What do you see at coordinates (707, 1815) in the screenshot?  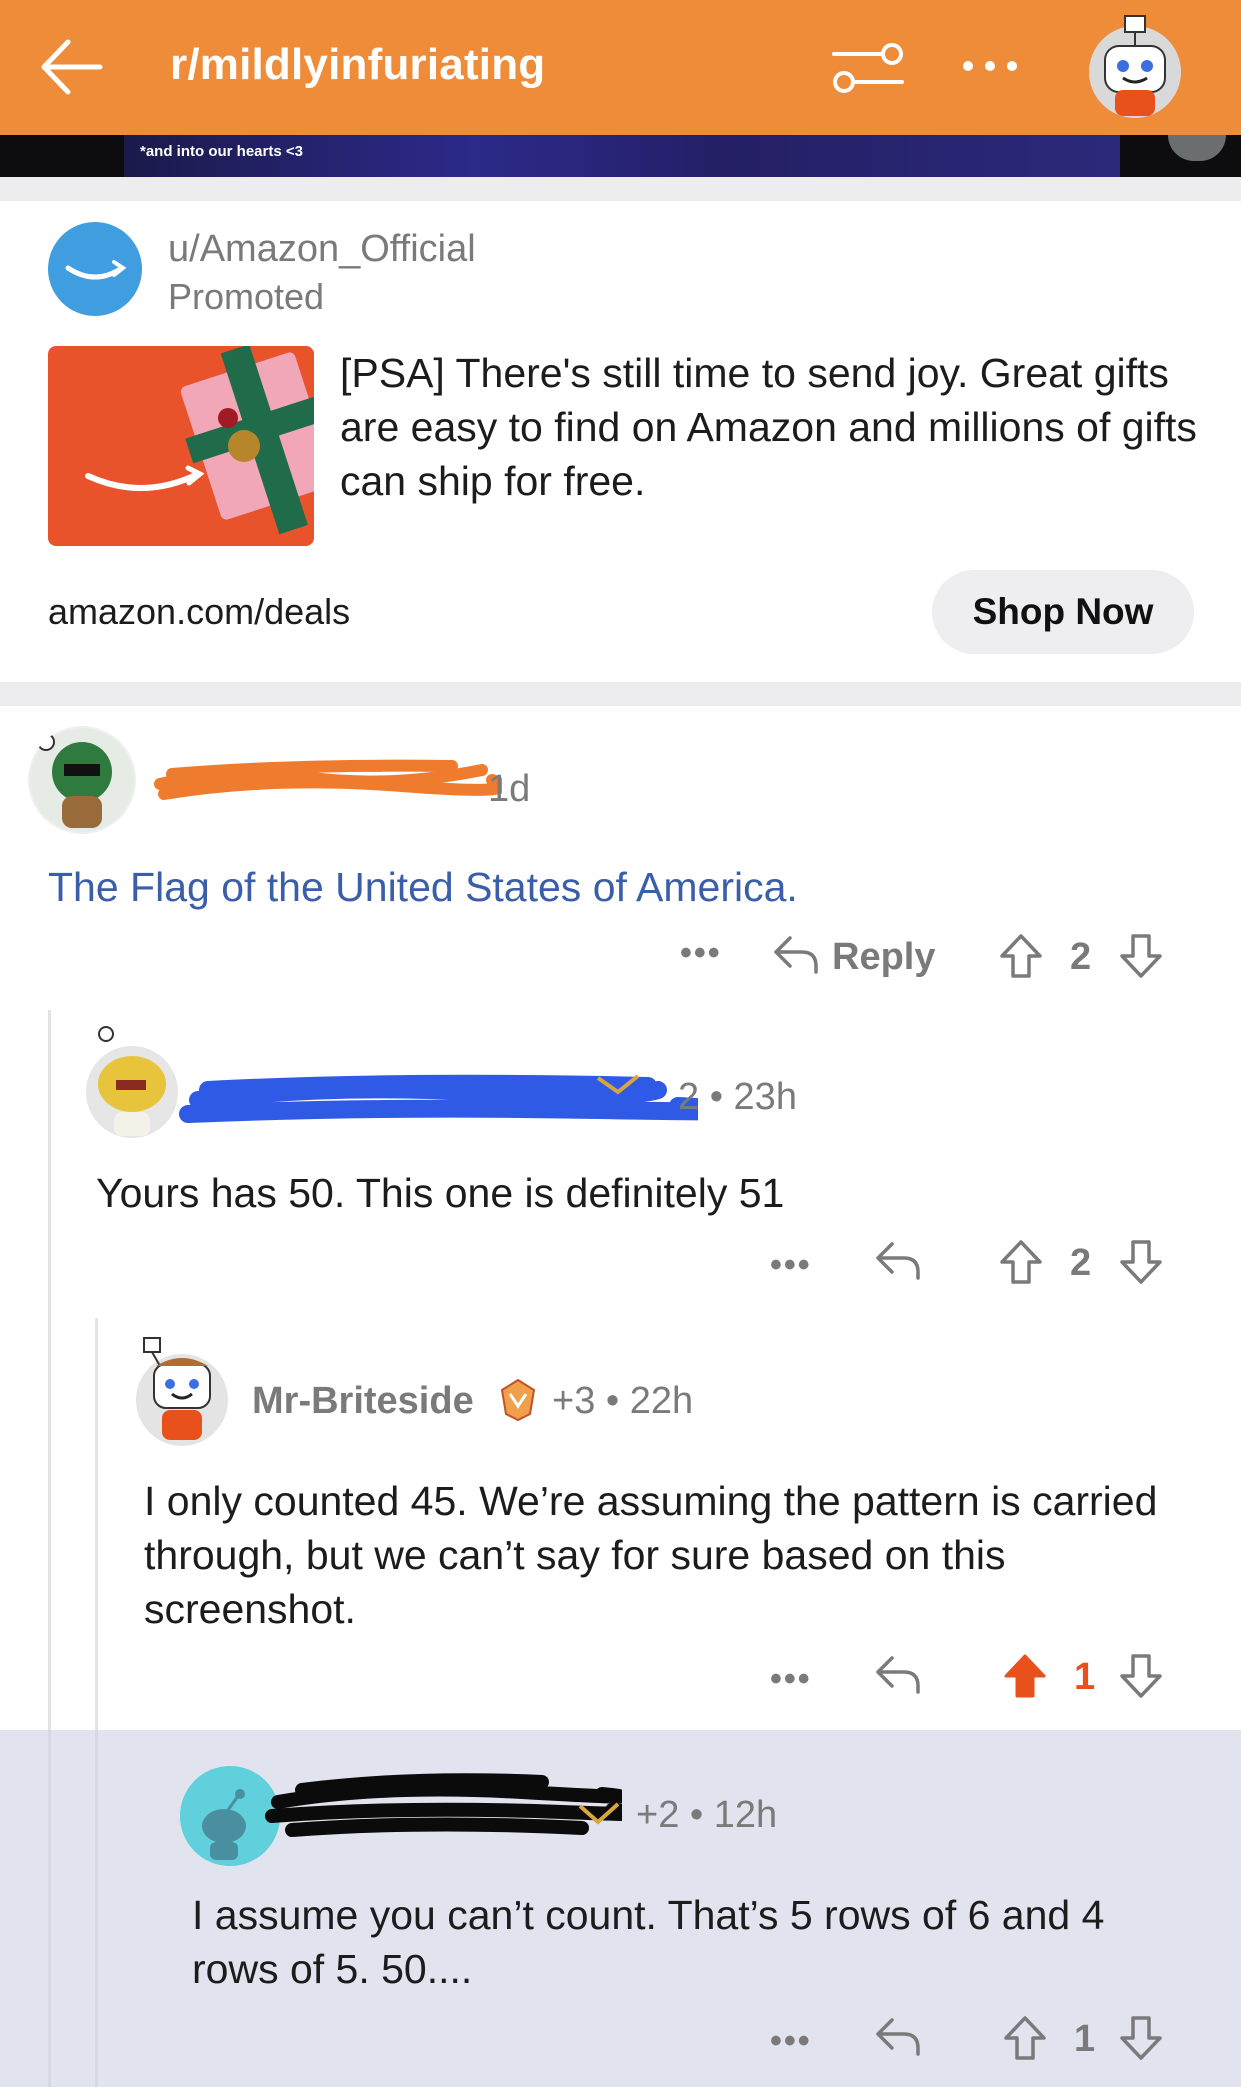 I see `comment-karma-age: +2 • 12h` at bounding box center [707, 1815].